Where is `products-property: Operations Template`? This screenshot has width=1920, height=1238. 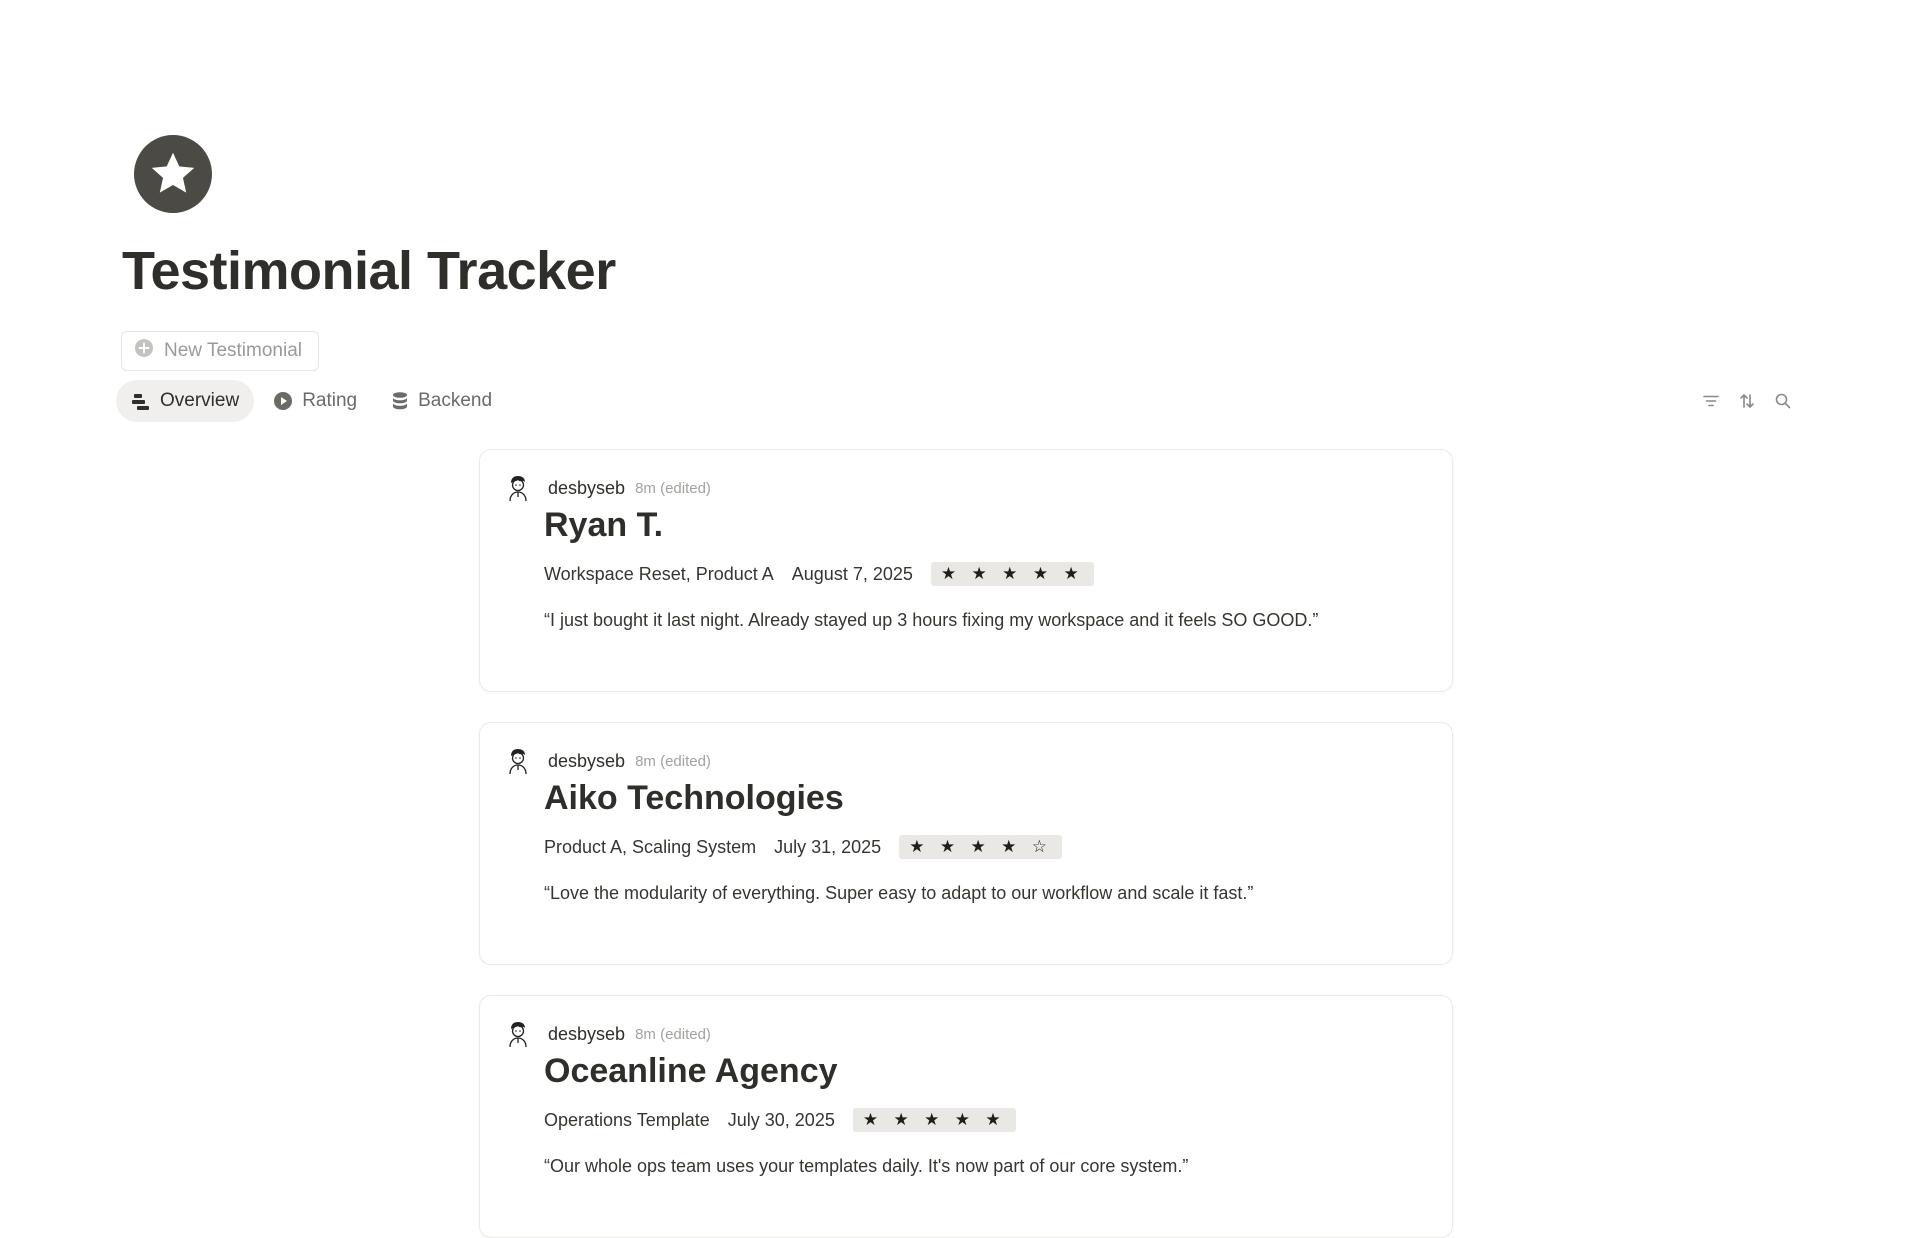
products-property: Operations Template is located at coordinates (627, 1119).